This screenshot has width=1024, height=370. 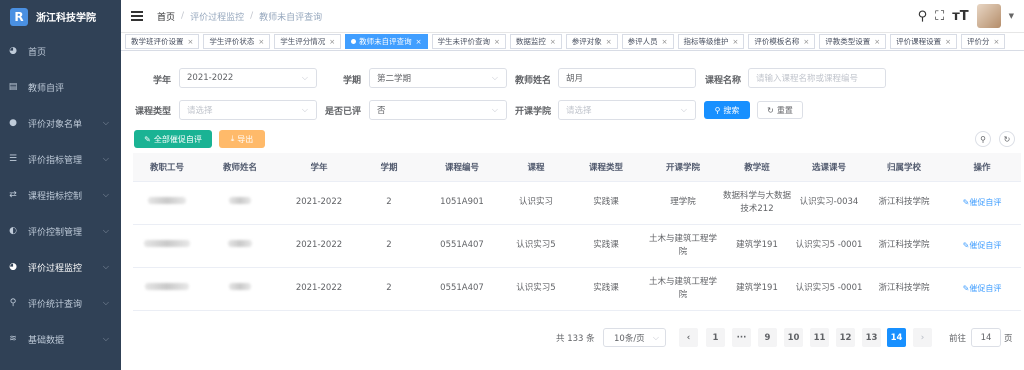 I want to click on font-size-icon: тT, so click(x=960, y=16).